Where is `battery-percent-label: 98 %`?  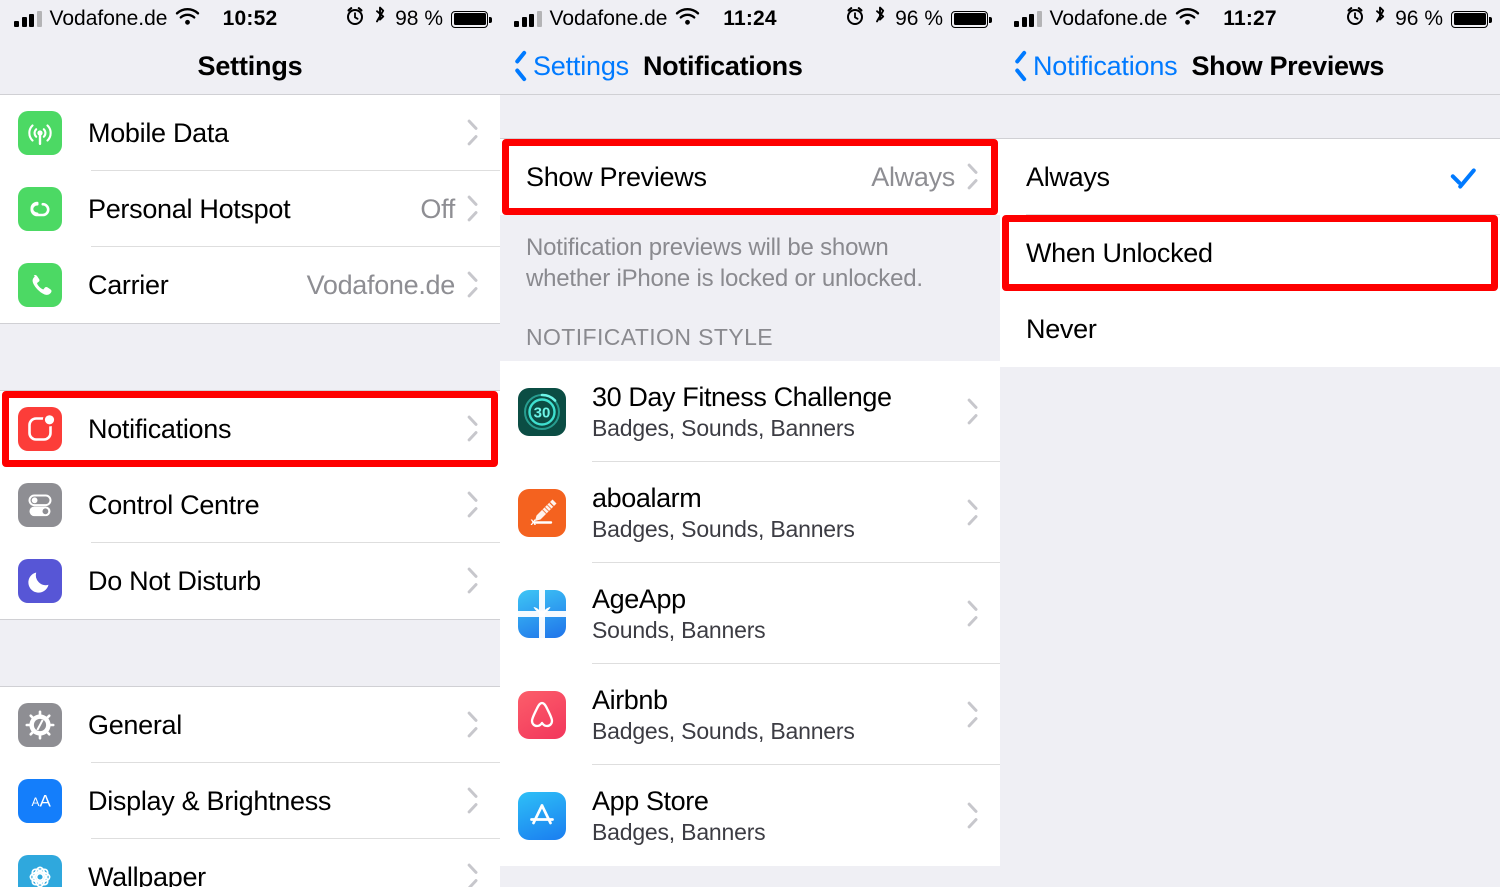
battery-percent-label: 98 % is located at coordinates (419, 18).